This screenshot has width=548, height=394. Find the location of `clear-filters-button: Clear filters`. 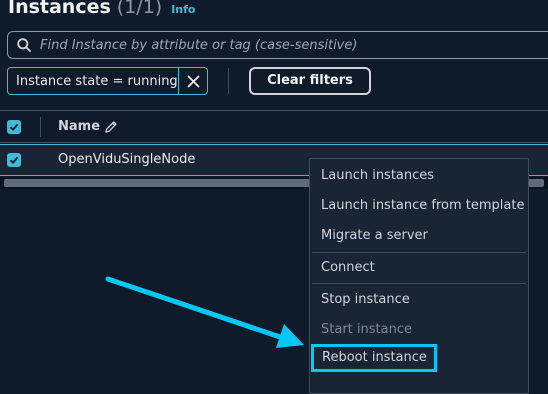

clear-filters-button: Clear filters is located at coordinates (310, 81).